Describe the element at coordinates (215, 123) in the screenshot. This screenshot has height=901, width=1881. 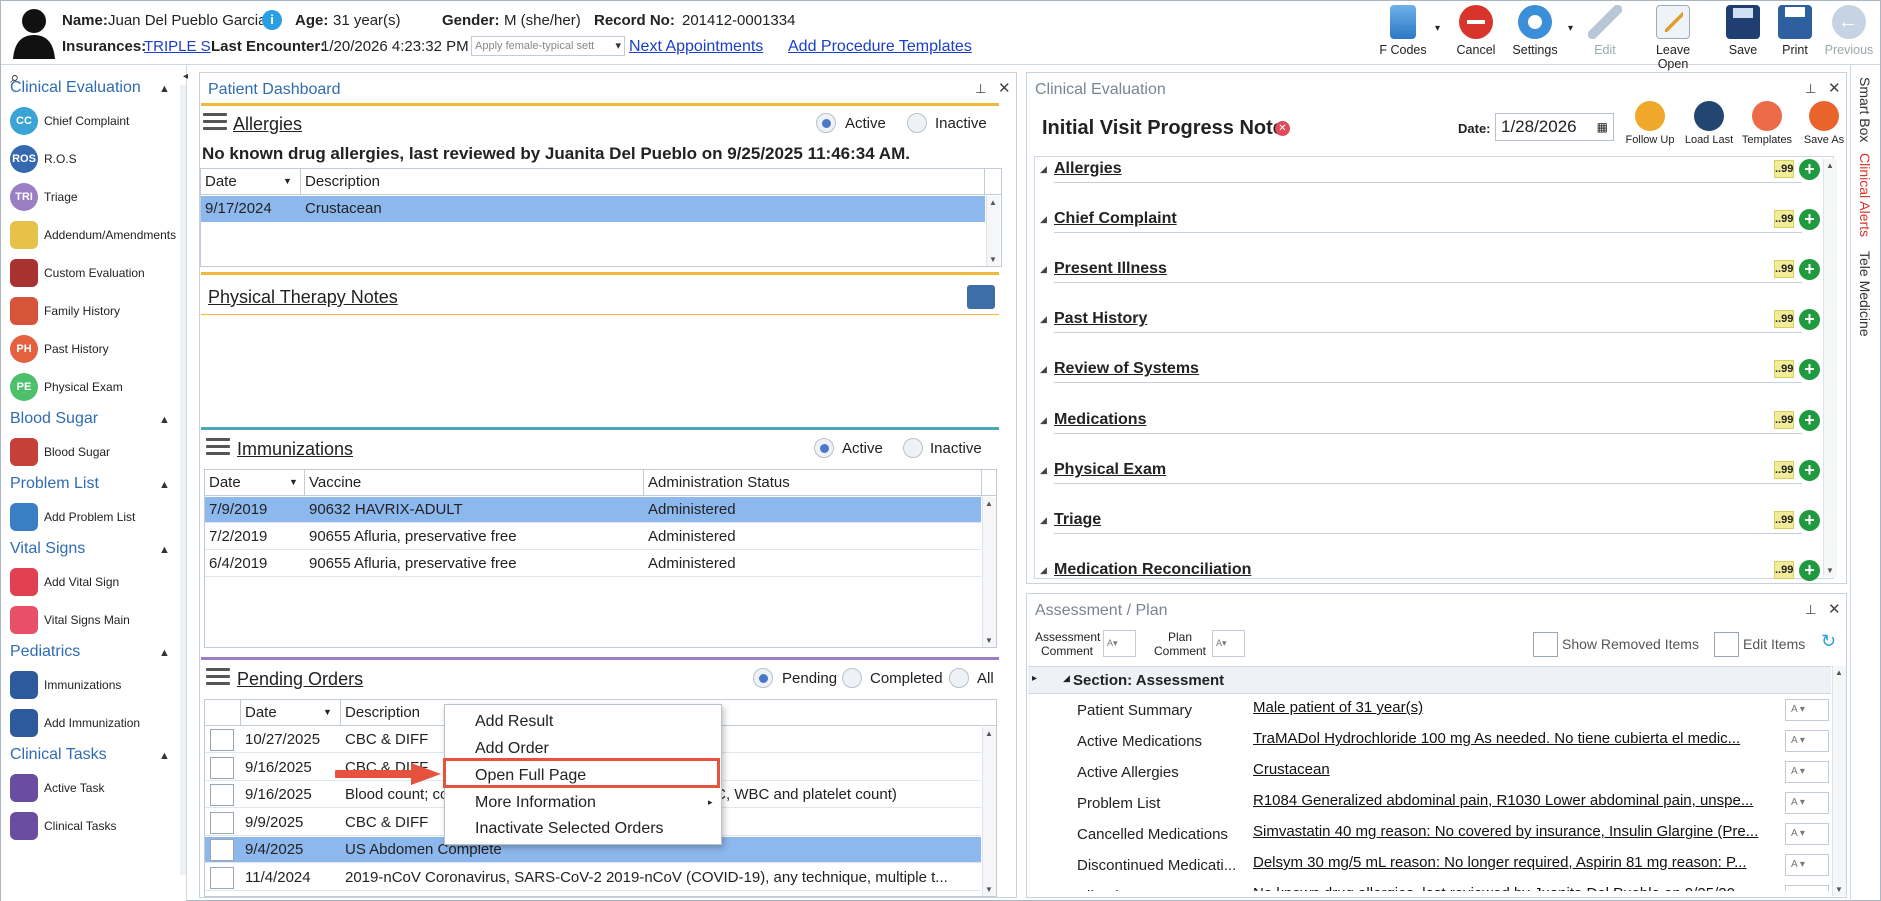
I see `allergies-menu-icon` at that location.